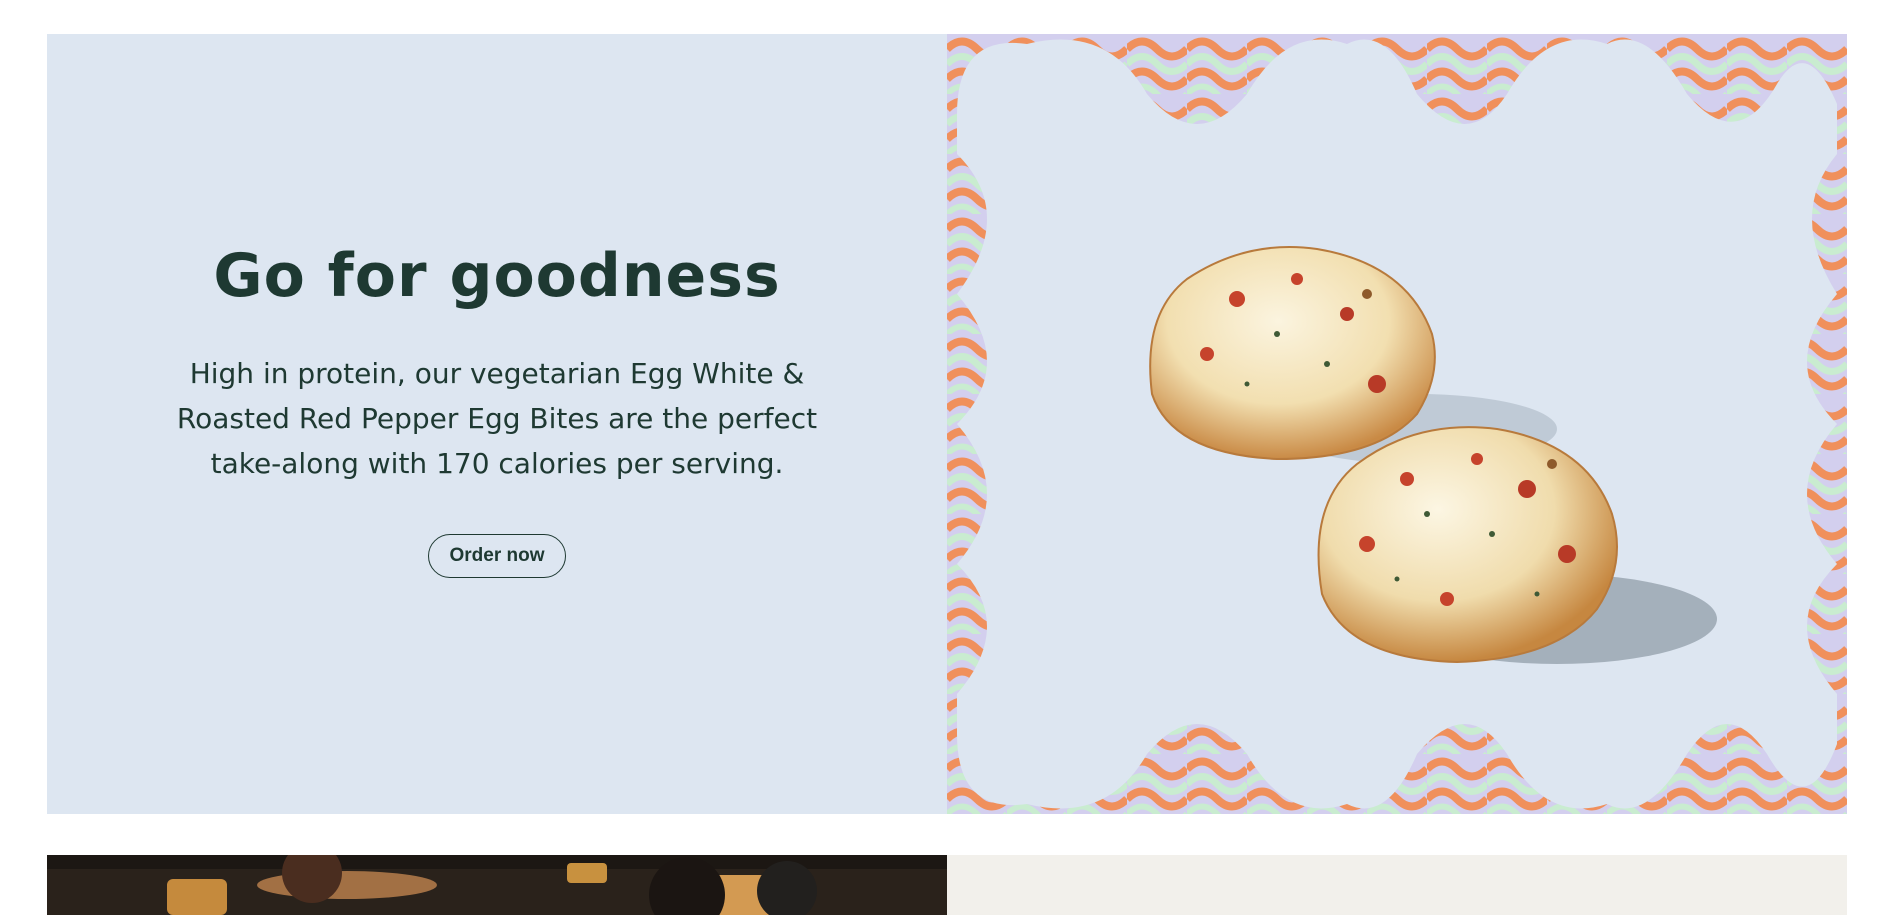 The height and width of the screenshot is (915, 1892). I want to click on next-section-panel, so click(1397, 885).